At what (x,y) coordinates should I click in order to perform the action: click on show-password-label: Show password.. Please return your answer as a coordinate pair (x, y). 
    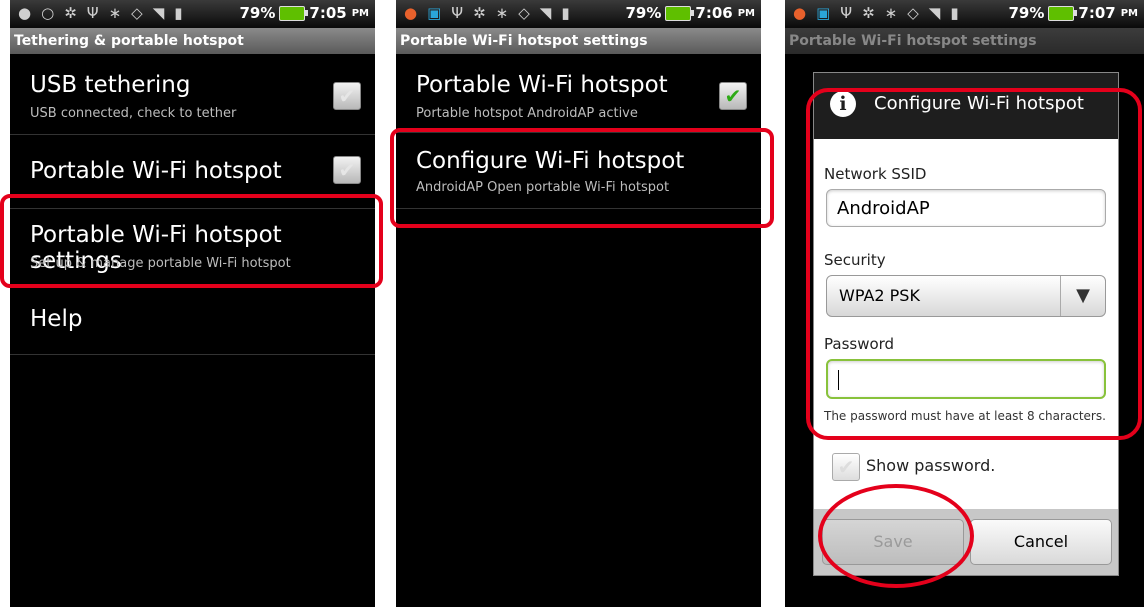
    Looking at the image, I should click on (931, 465).